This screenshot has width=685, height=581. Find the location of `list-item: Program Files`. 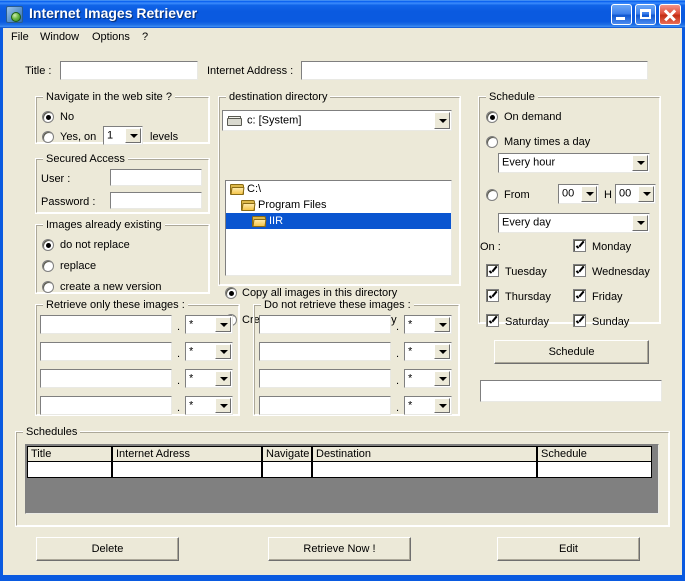

list-item: Program Files is located at coordinates (338, 205).